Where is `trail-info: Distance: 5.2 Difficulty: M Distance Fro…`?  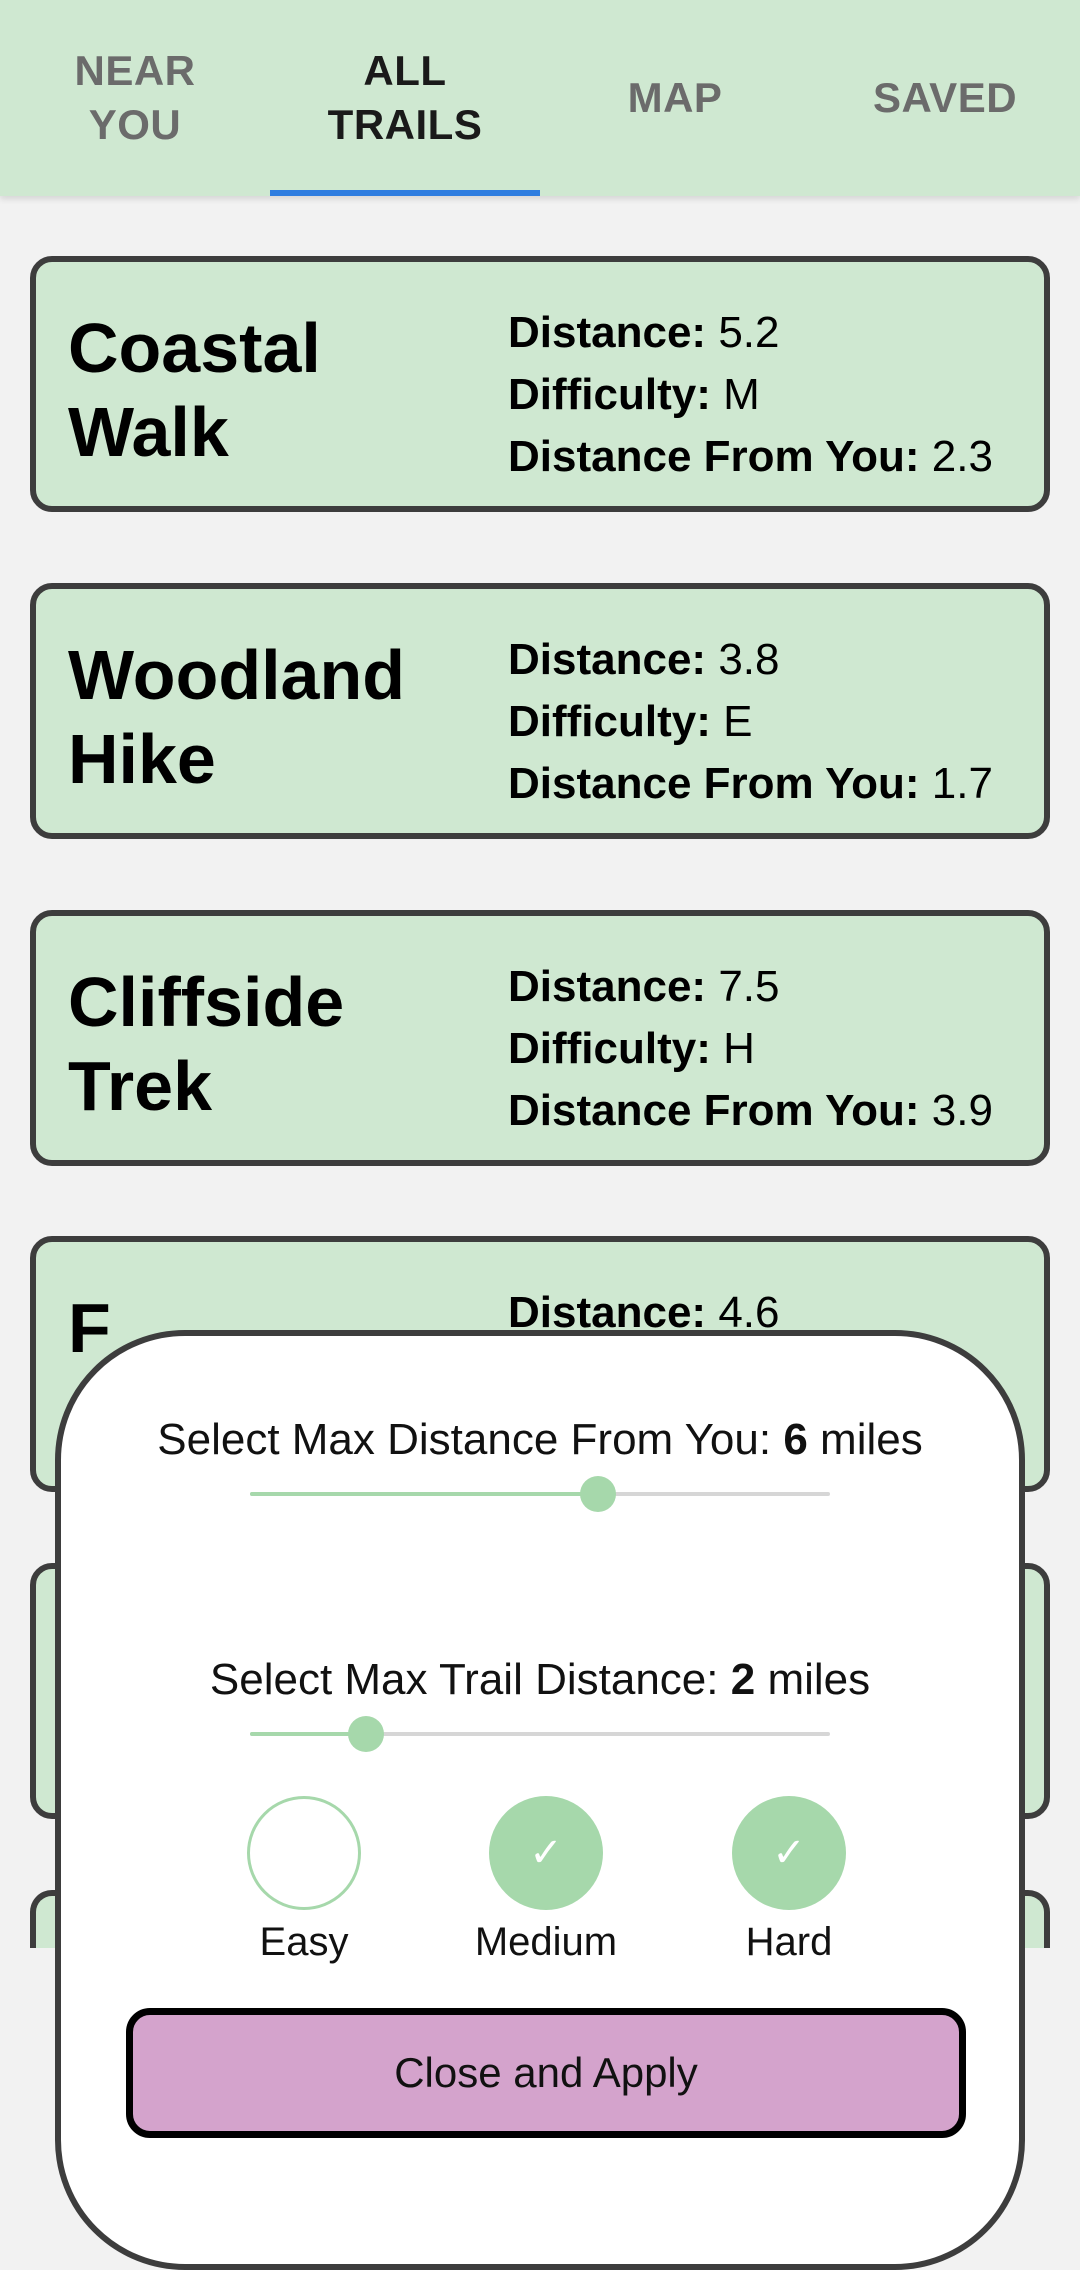
trail-info: Distance: 5.2 Difficulty: M Distance Fro… is located at coordinates (750, 395).